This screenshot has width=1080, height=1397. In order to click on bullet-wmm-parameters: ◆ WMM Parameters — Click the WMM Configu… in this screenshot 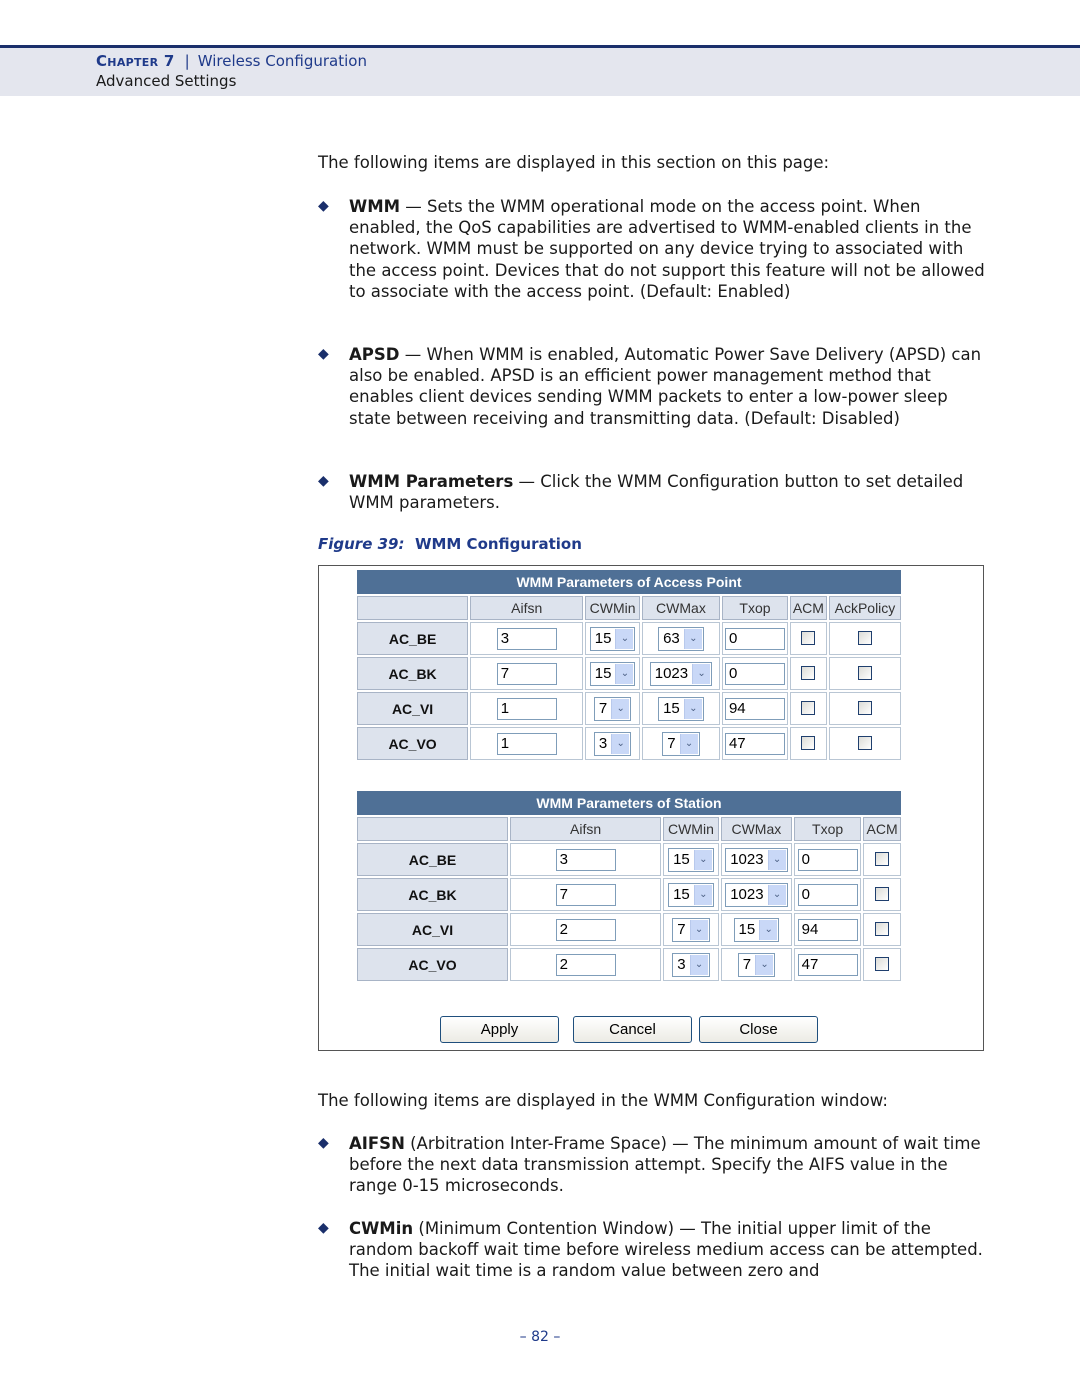, I will do `click(653, 492)`.